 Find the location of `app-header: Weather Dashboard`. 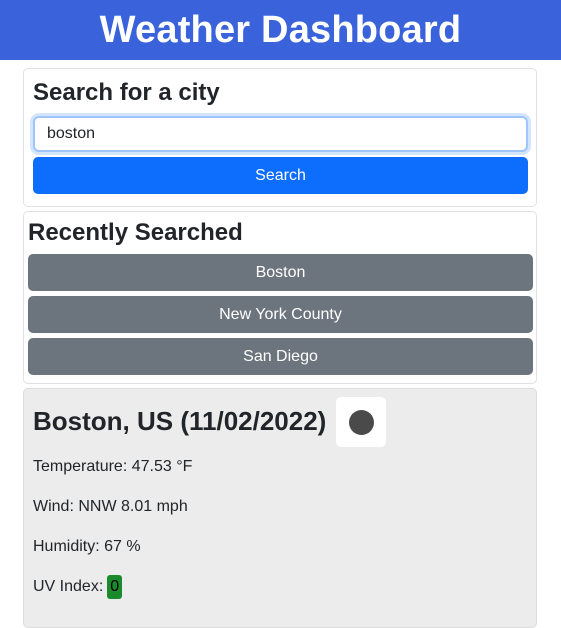

app-header: Weather Dashboard is located at coordinates (280, 30).